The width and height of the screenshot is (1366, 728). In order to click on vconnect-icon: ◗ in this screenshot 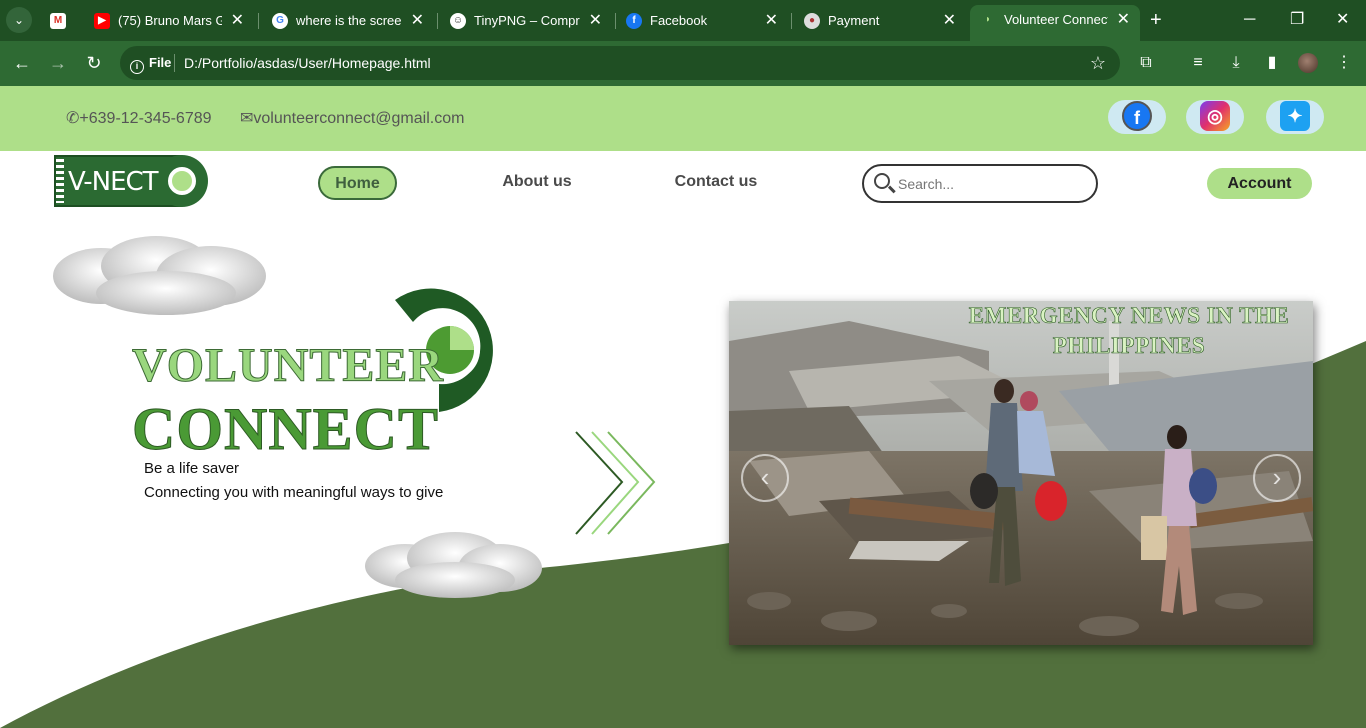, I will do `click(988, 19)`.